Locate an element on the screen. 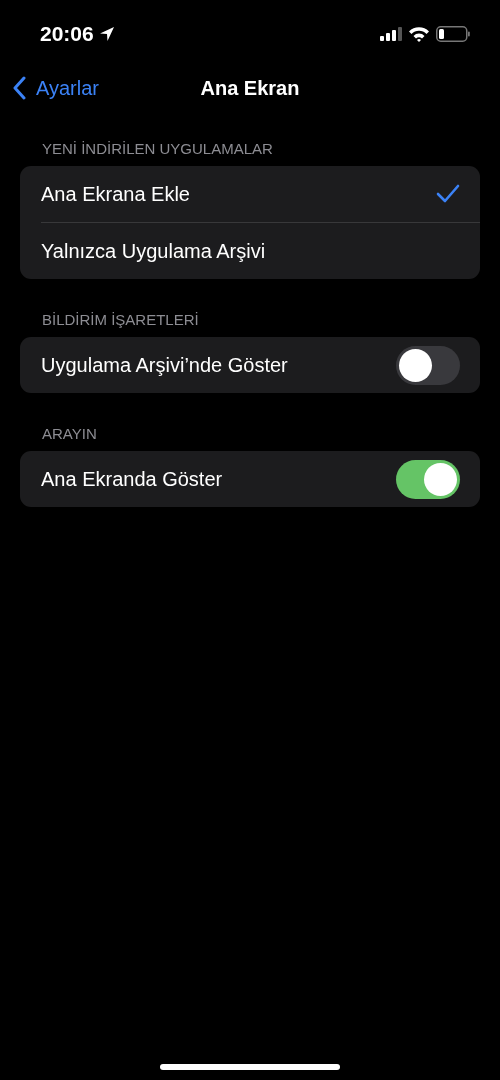 This screenshot has height=1080, width=500. wifi-icon is located at coordinates (419, 34).